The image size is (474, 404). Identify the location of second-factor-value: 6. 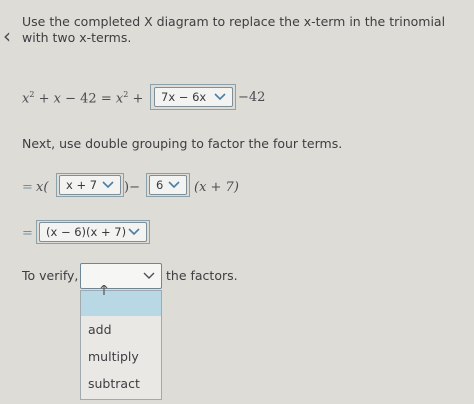
(160, 185).